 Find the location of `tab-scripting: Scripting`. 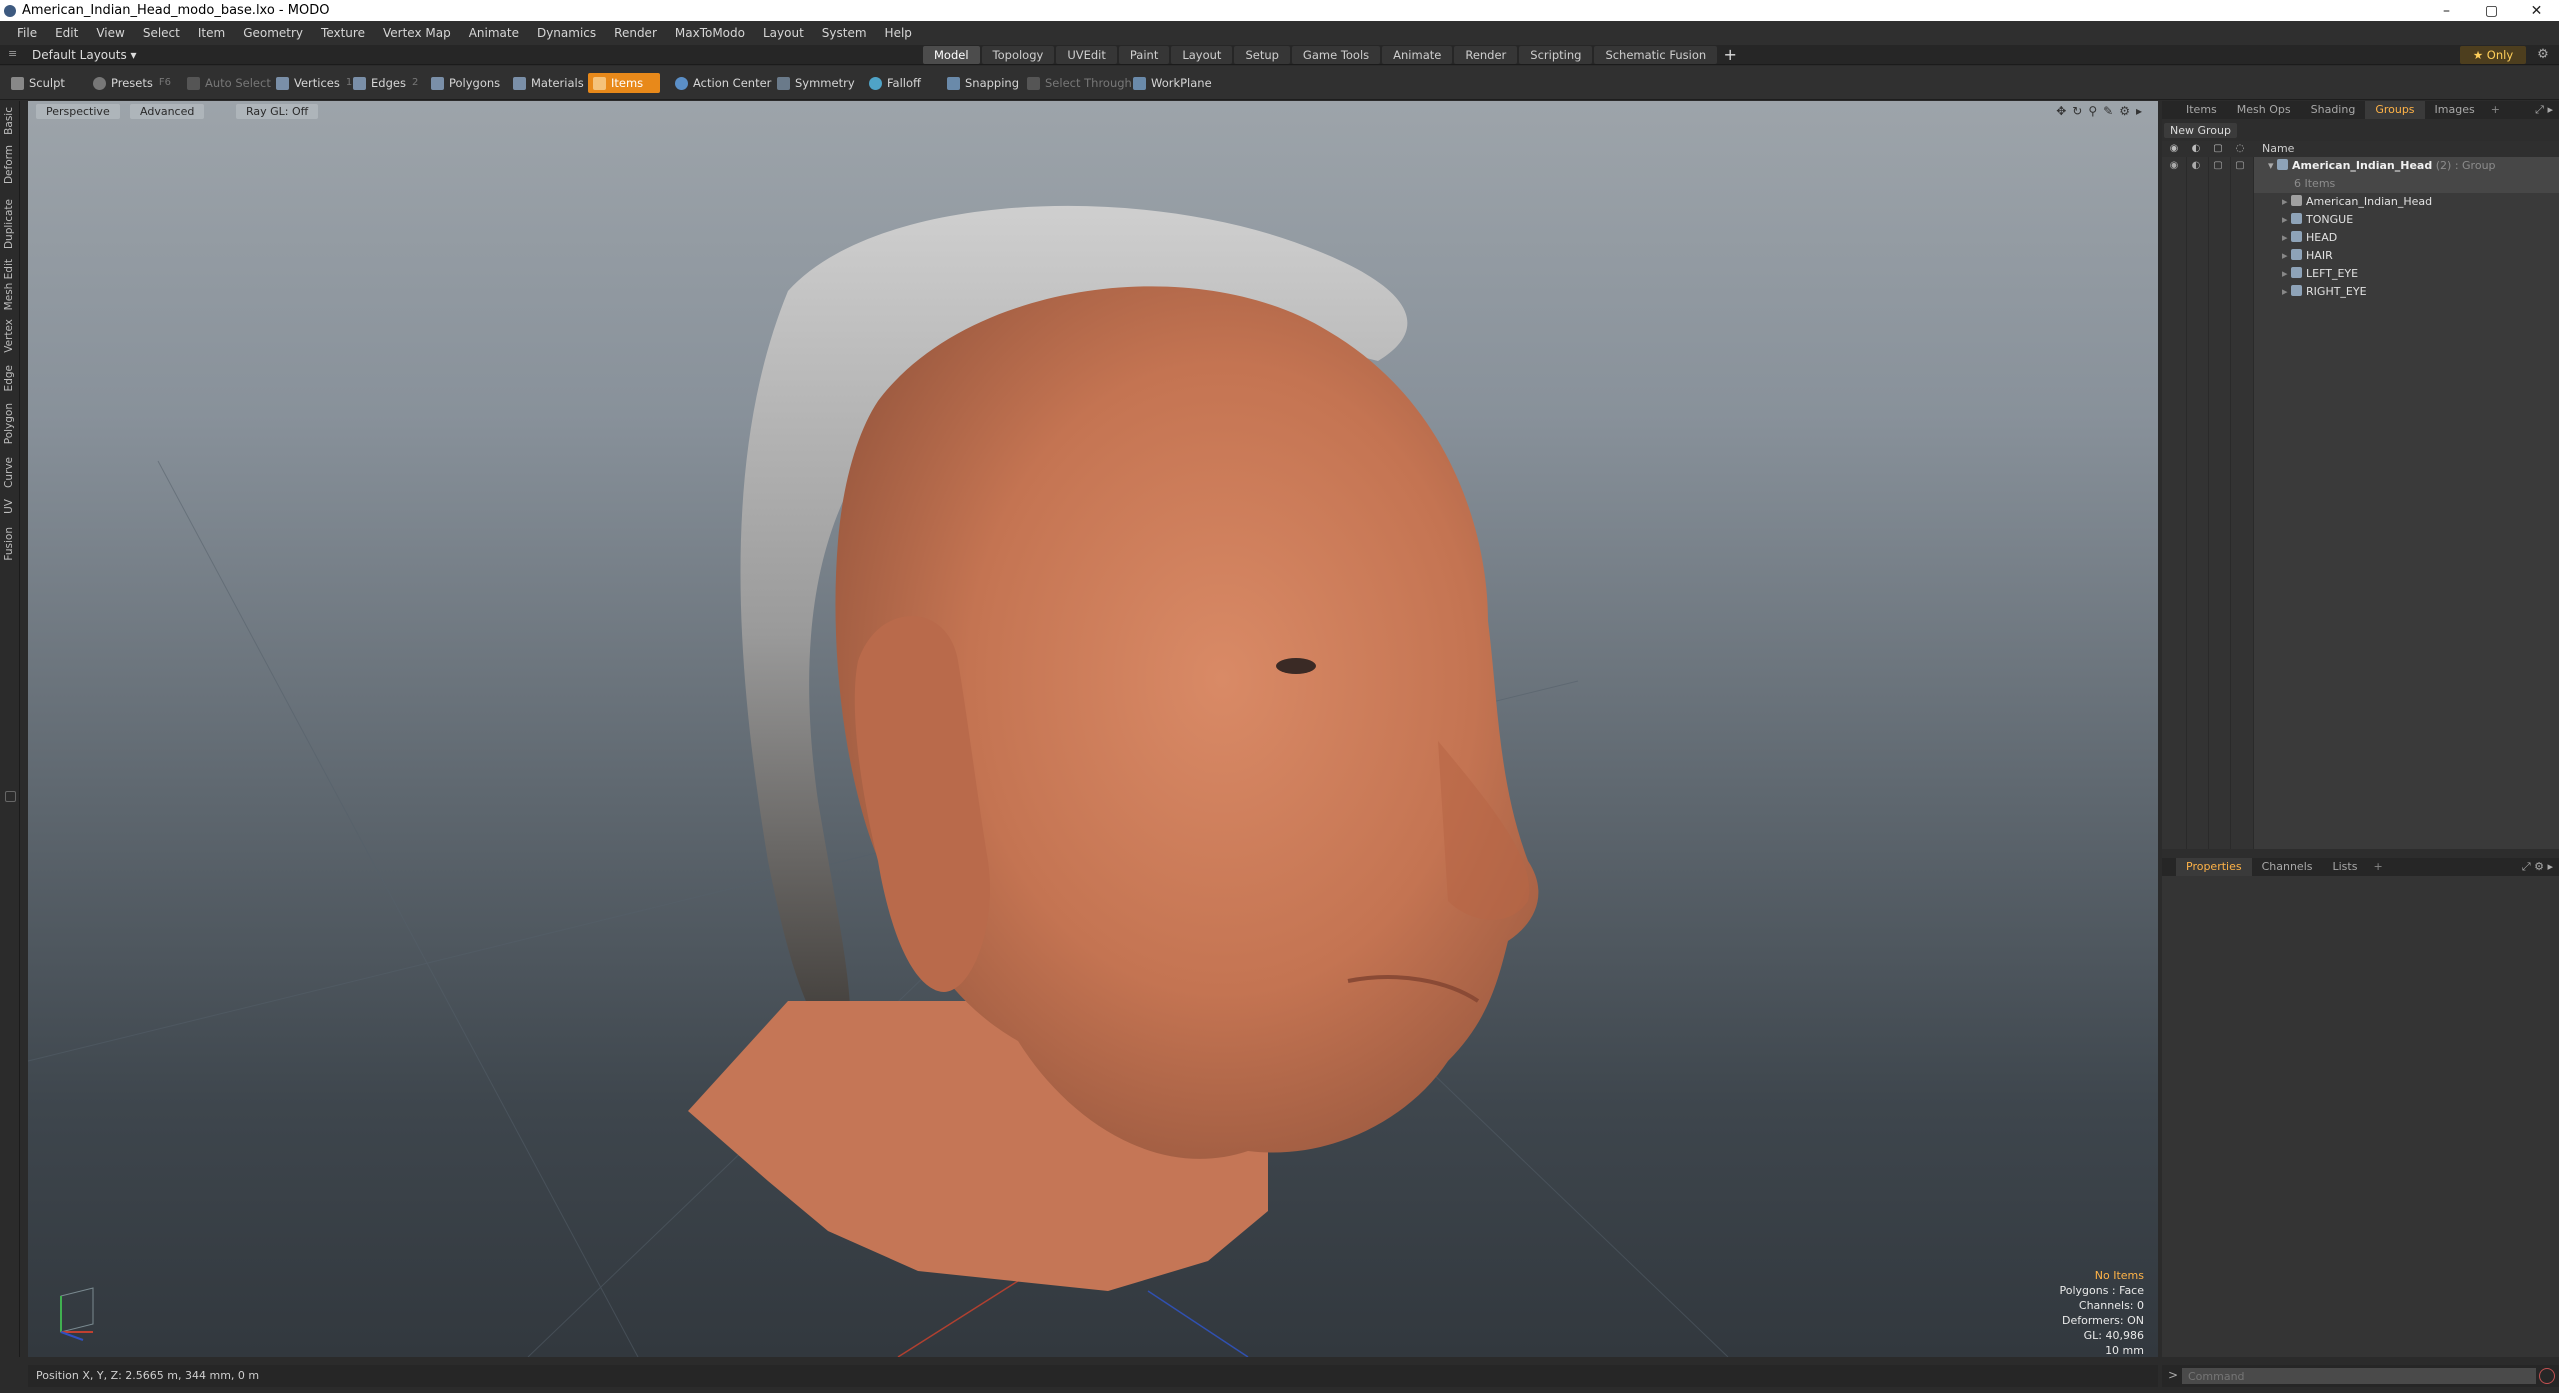

tab-scripting: Scripting is located at coordinates (1556, 55).